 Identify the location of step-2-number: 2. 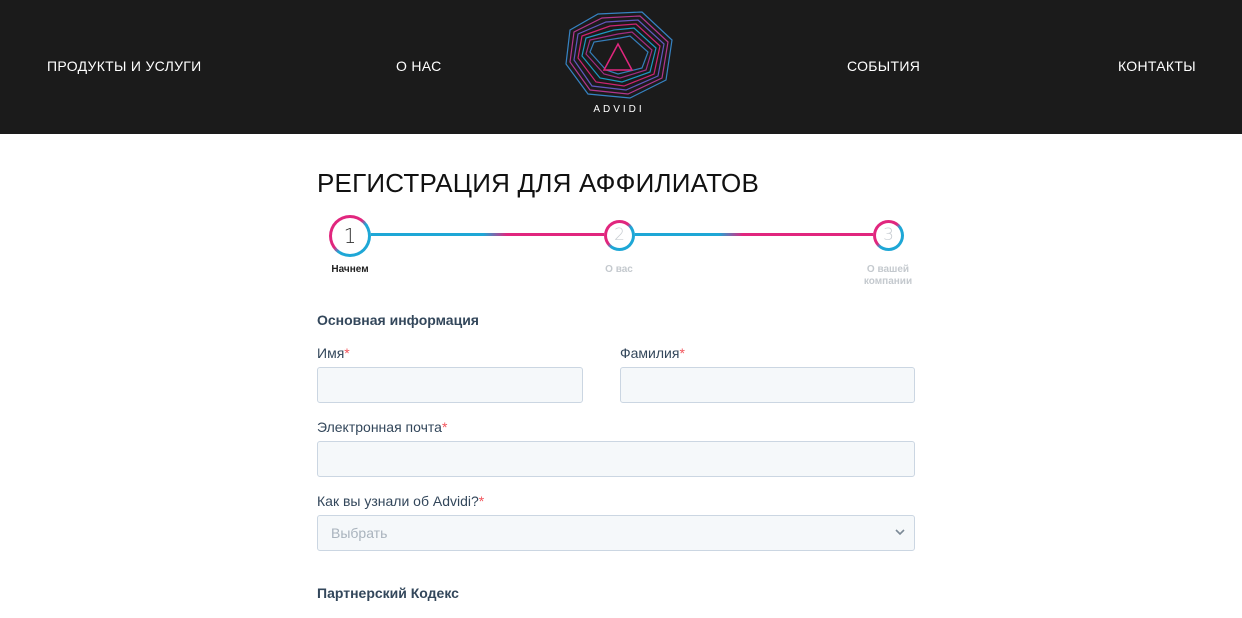
(619, 235).